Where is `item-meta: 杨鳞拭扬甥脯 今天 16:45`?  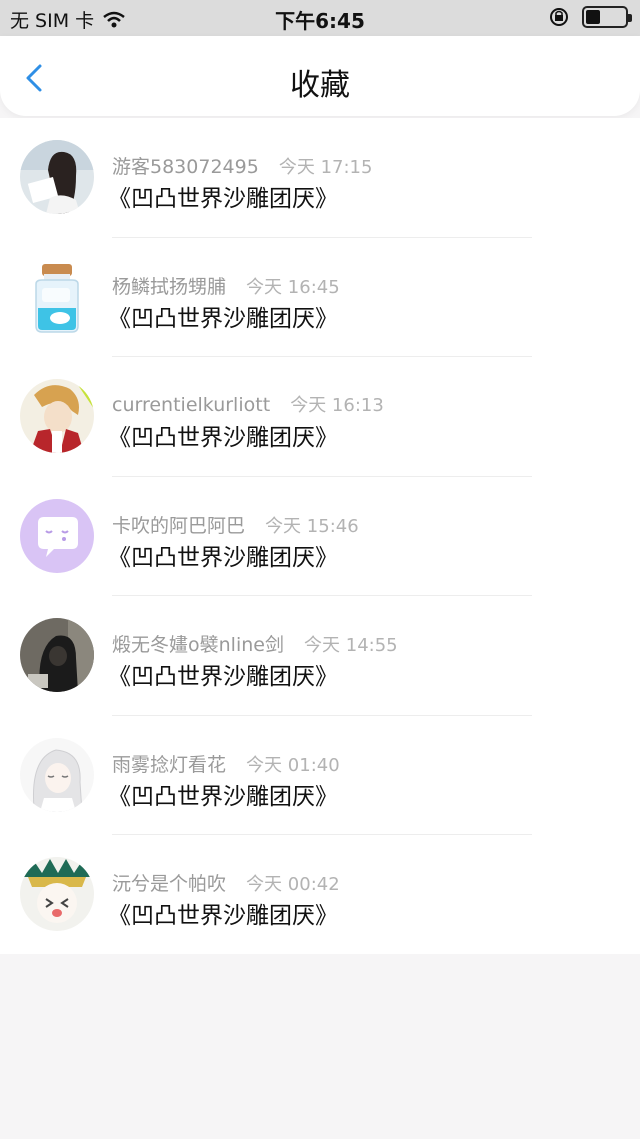
item-meta: 杨鳞拭扬甥脯 今天 16:45 is located at coordinates (226, 285).